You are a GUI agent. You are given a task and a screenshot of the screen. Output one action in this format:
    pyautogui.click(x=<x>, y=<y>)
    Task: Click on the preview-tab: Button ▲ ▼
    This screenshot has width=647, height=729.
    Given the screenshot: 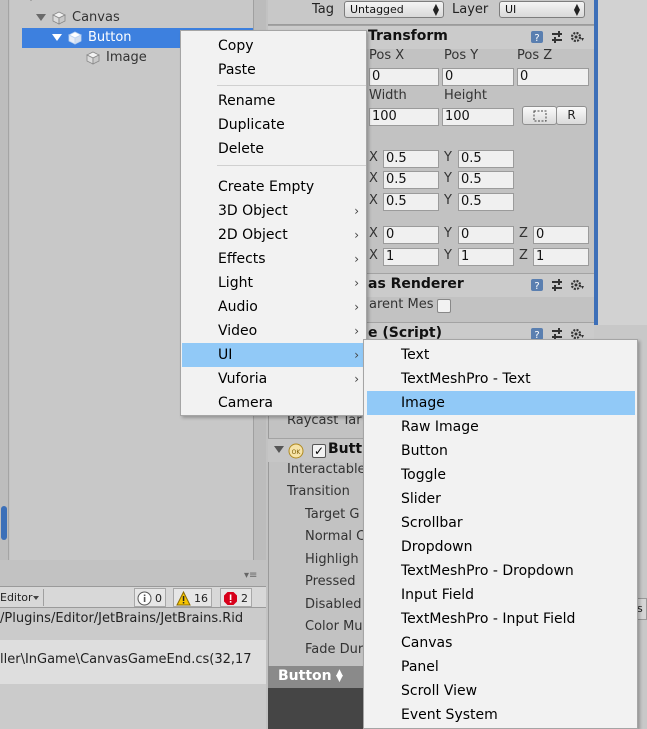 What is the action you would take?
    pyautogui.click(x=317, y=677)
    